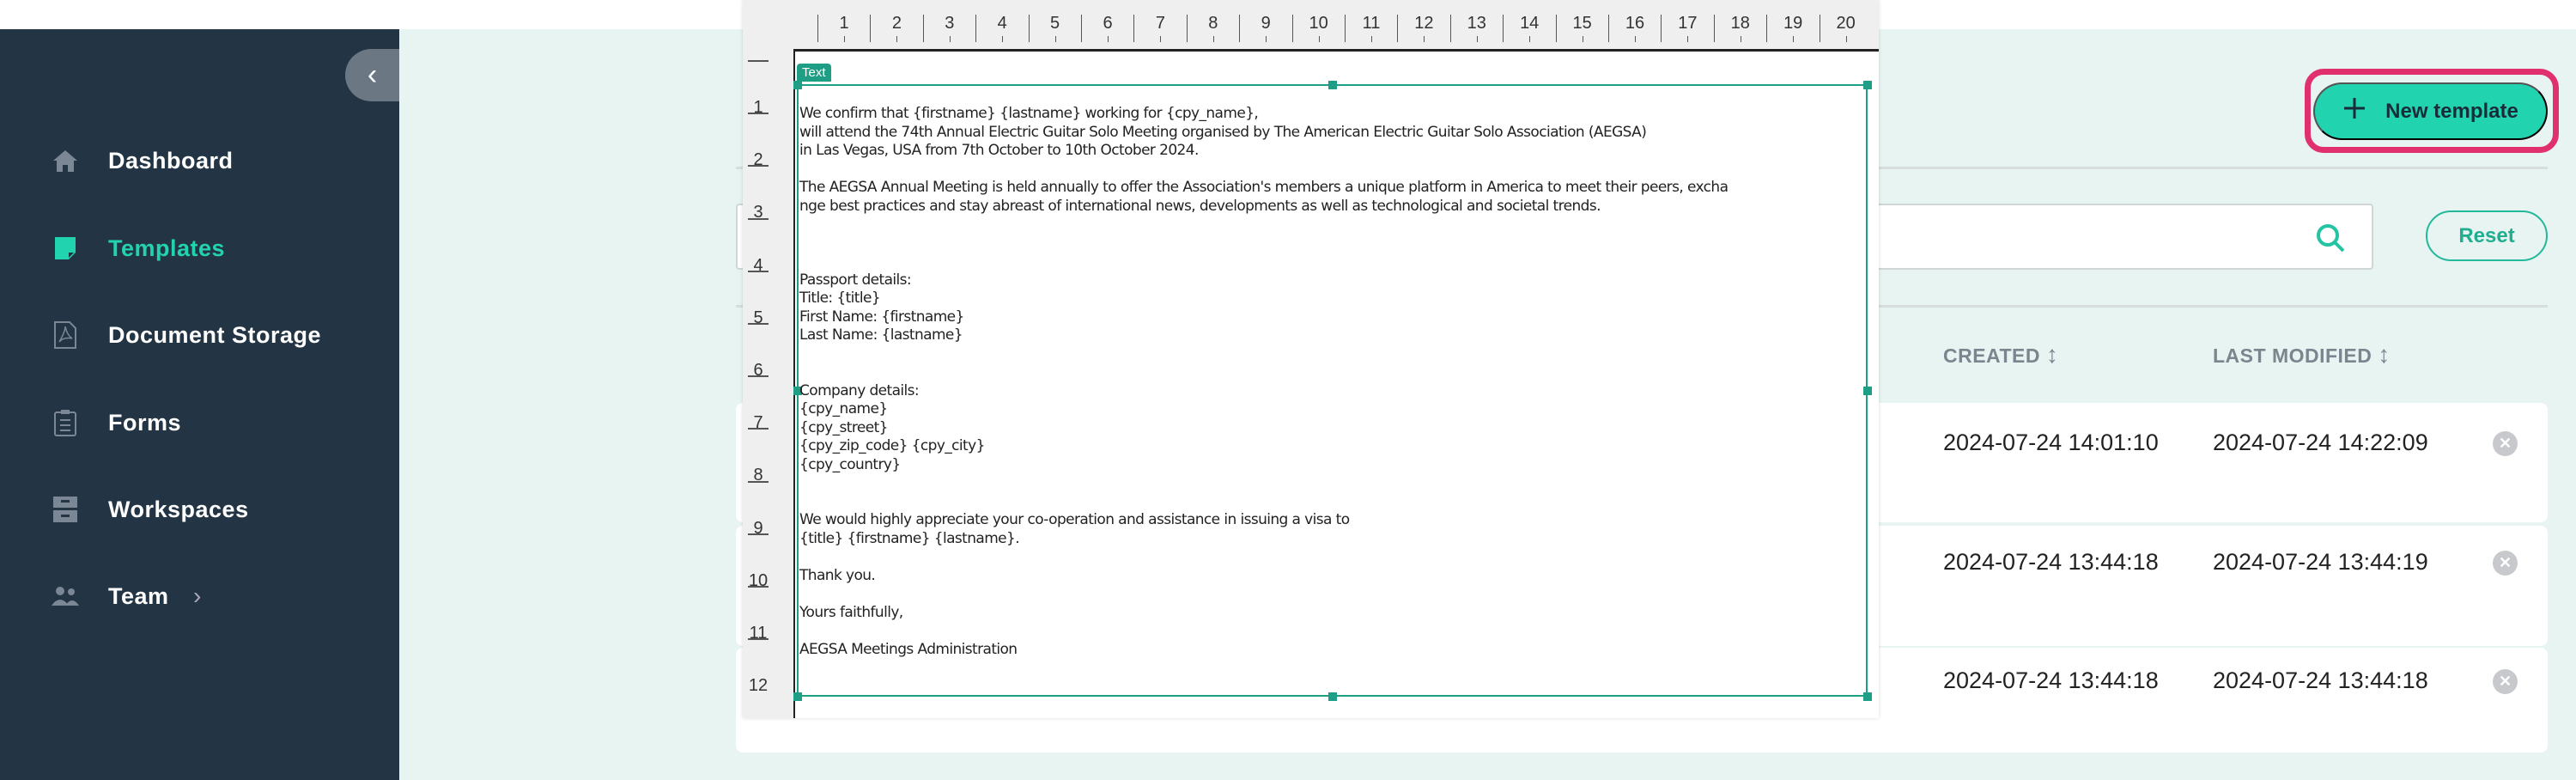 The height and width of the screenshot is (780, 2576). I want to click on sidebar-item-document-storage: Document Storage, so click(199, 335).